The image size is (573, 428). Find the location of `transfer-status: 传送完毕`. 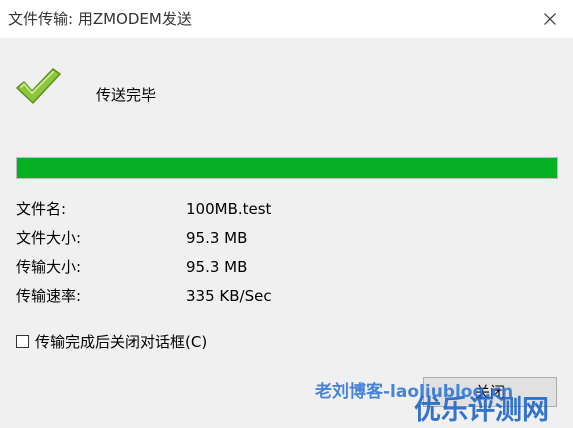

transfer-status: 传送完毕 is located at coordinates (126, 95).